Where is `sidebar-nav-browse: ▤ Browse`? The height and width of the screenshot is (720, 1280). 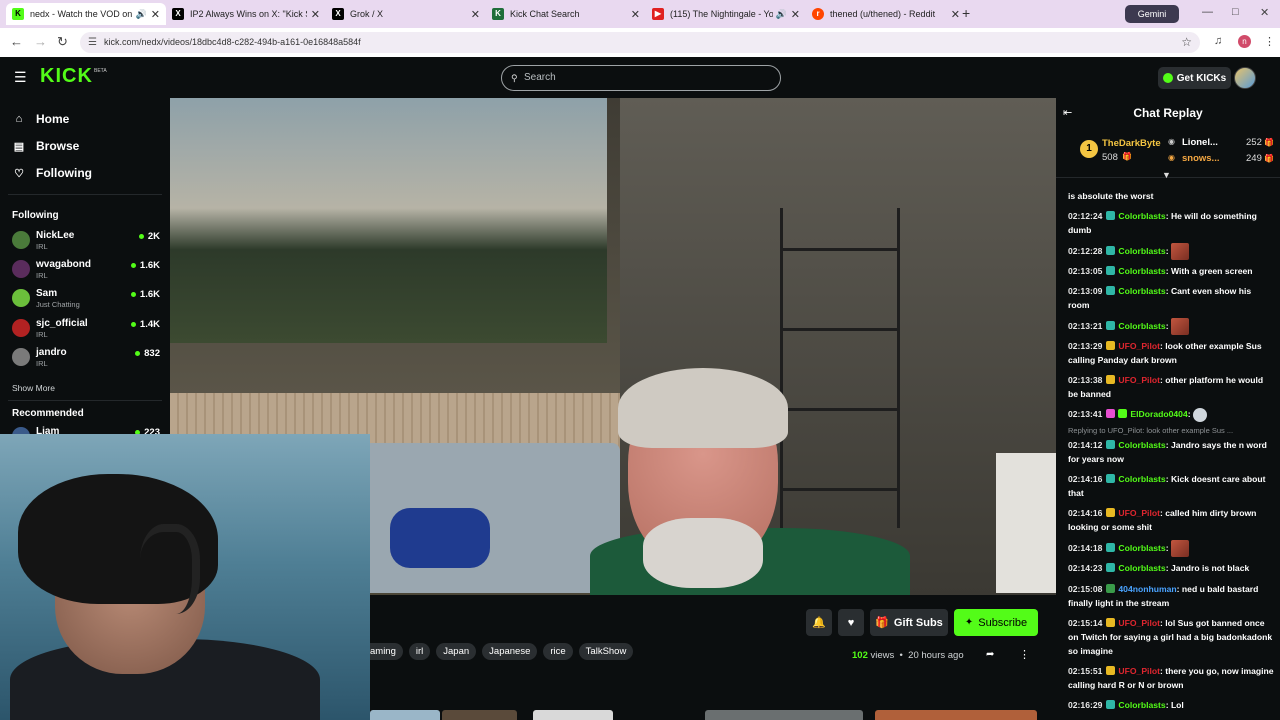
sidebar-nav-browse: ▤ Browse is located at coordinates (46, 146).